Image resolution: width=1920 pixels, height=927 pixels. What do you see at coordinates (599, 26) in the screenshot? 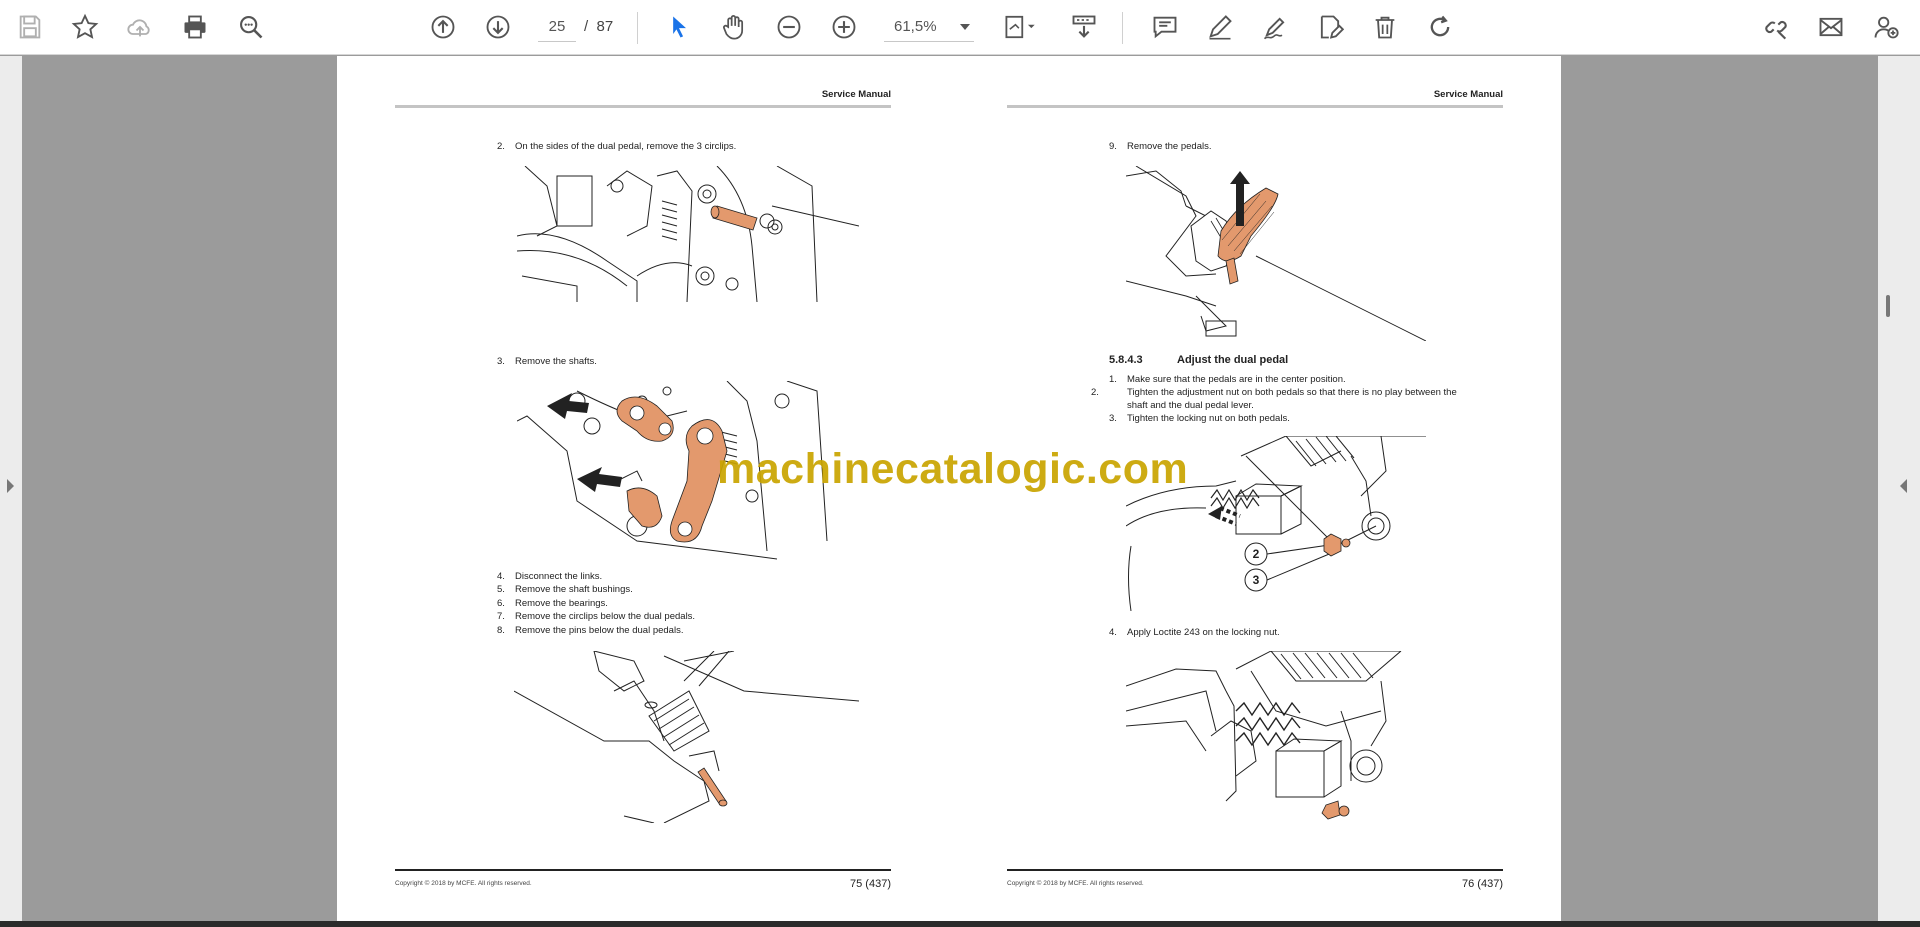
I see `page-total: / 87` at bounding box center [599, 26].